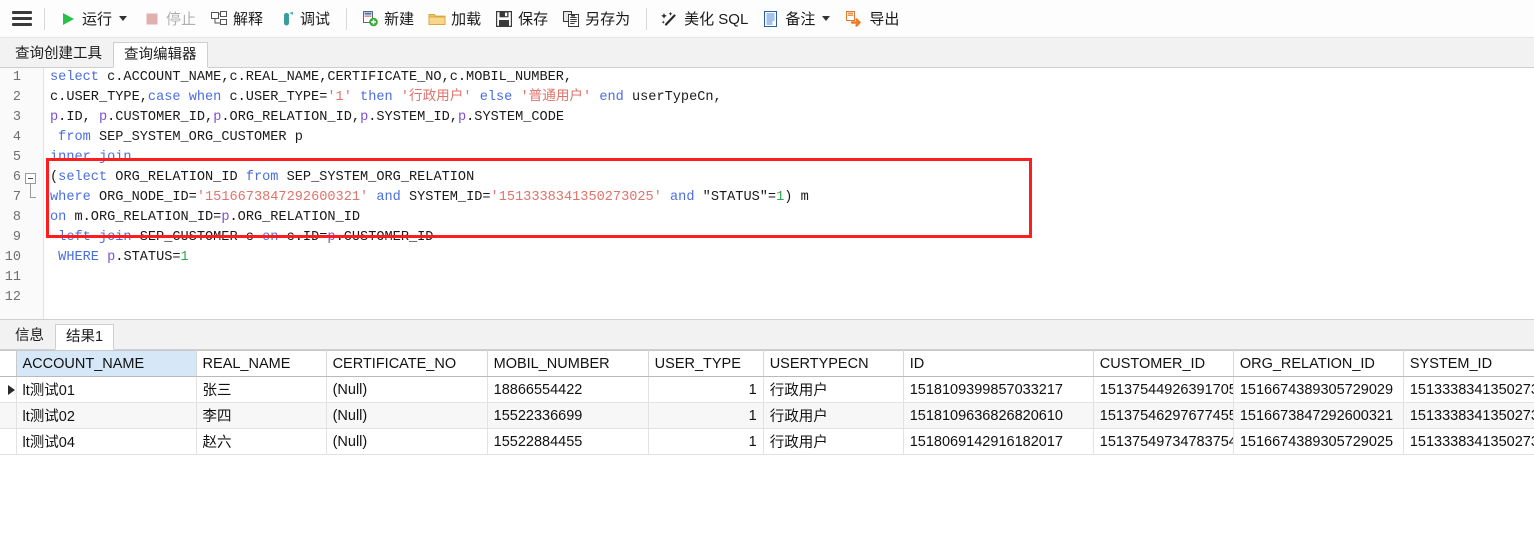  I want to click on table-cell-id: 1518109636826820610, so click(998, 415).